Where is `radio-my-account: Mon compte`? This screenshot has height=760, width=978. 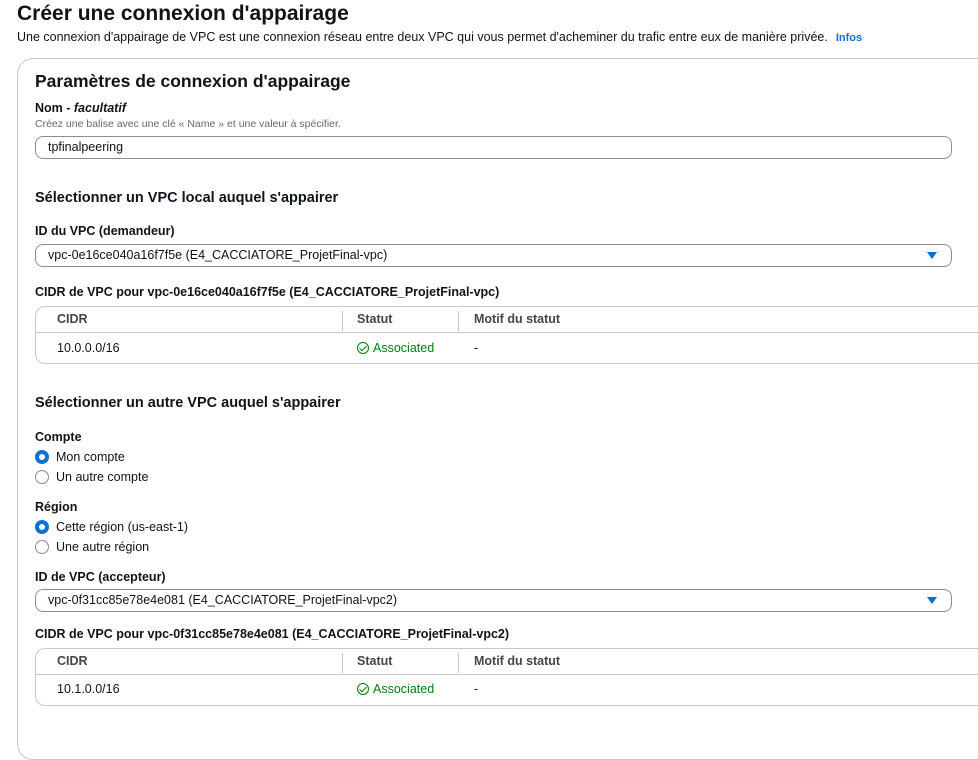 radio-my-account: Mon compte is located at coordinates (80, 457).